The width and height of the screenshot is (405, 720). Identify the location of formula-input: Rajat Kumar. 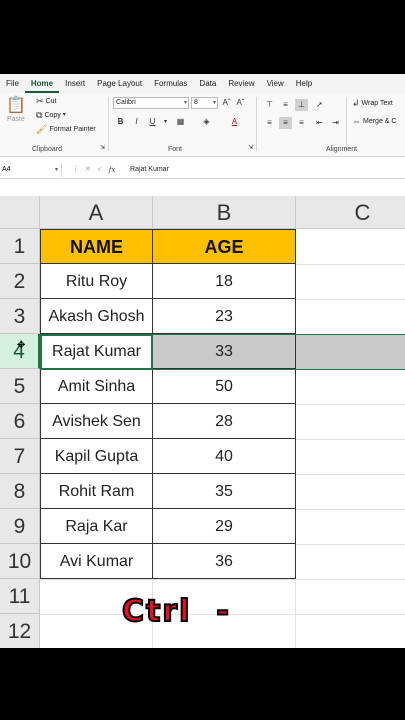
(149, 170).